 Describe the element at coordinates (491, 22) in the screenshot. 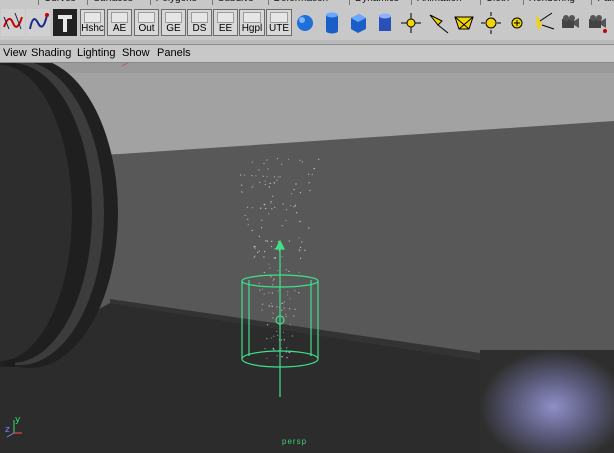

I see `sun-light-icon` at that location.